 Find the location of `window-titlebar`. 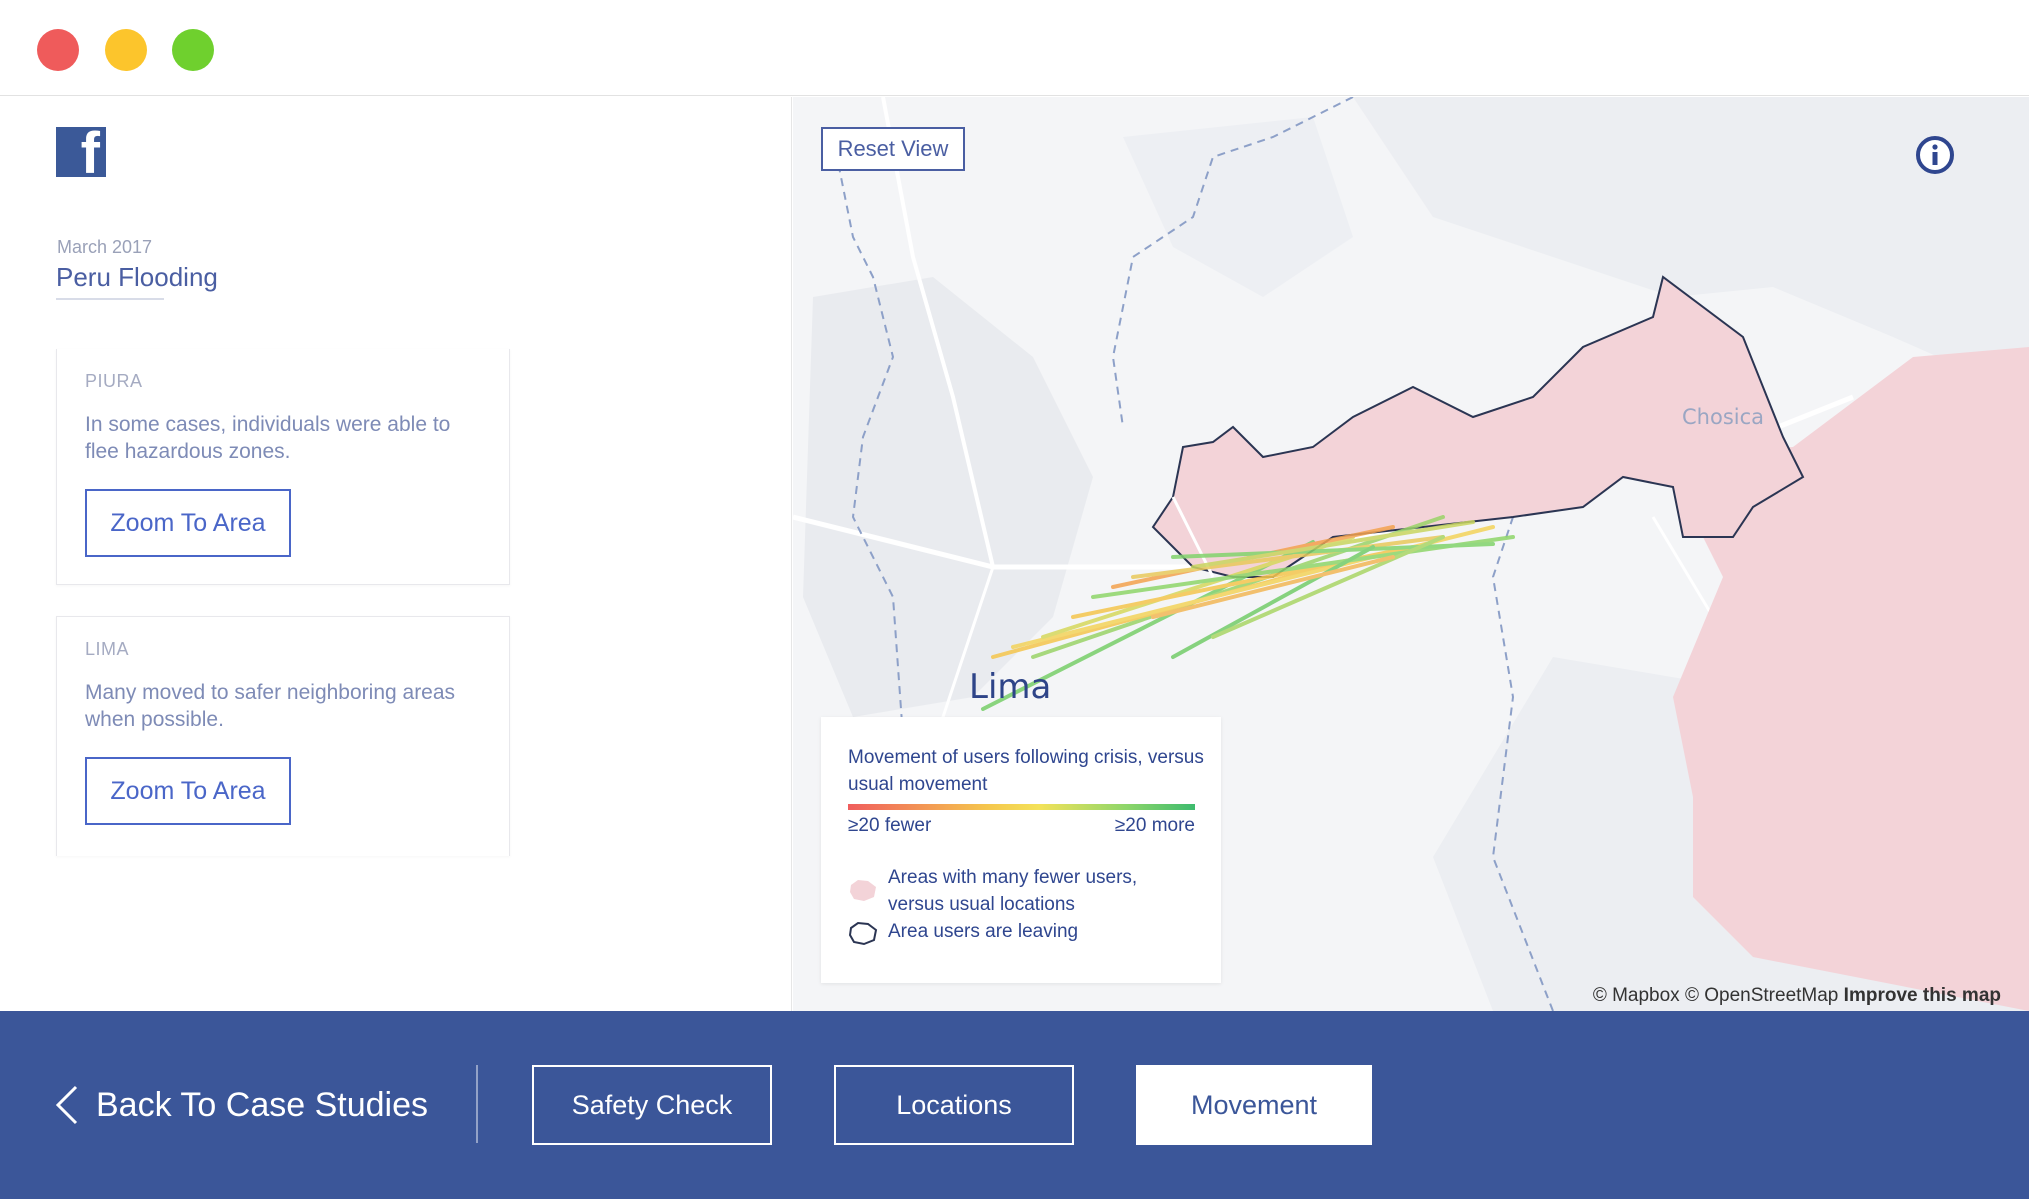

window-titlebar is located at coordinates (1014, 48).